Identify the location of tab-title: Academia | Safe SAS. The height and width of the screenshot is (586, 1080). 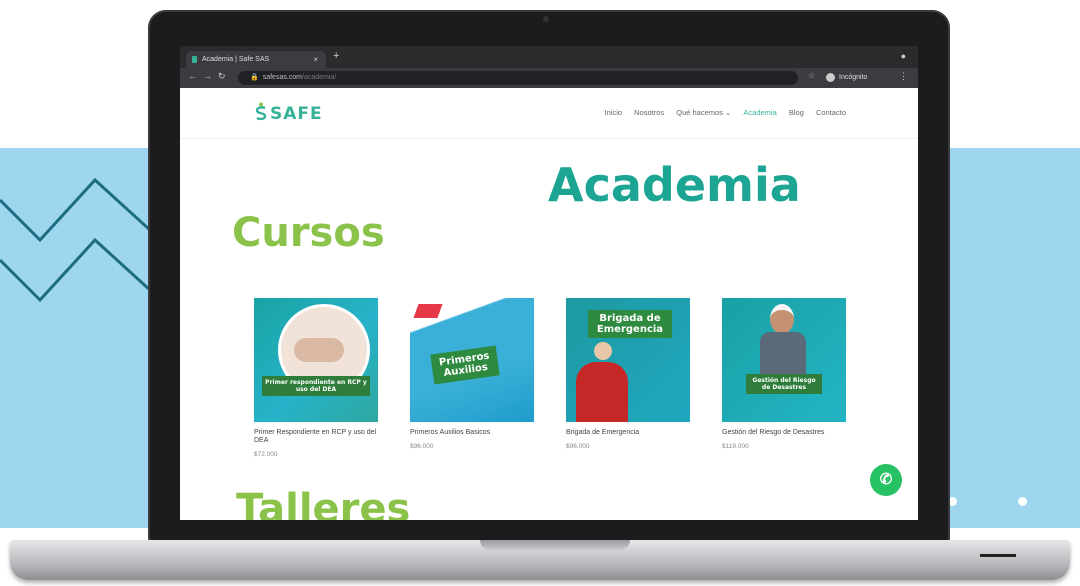
(236, 59).